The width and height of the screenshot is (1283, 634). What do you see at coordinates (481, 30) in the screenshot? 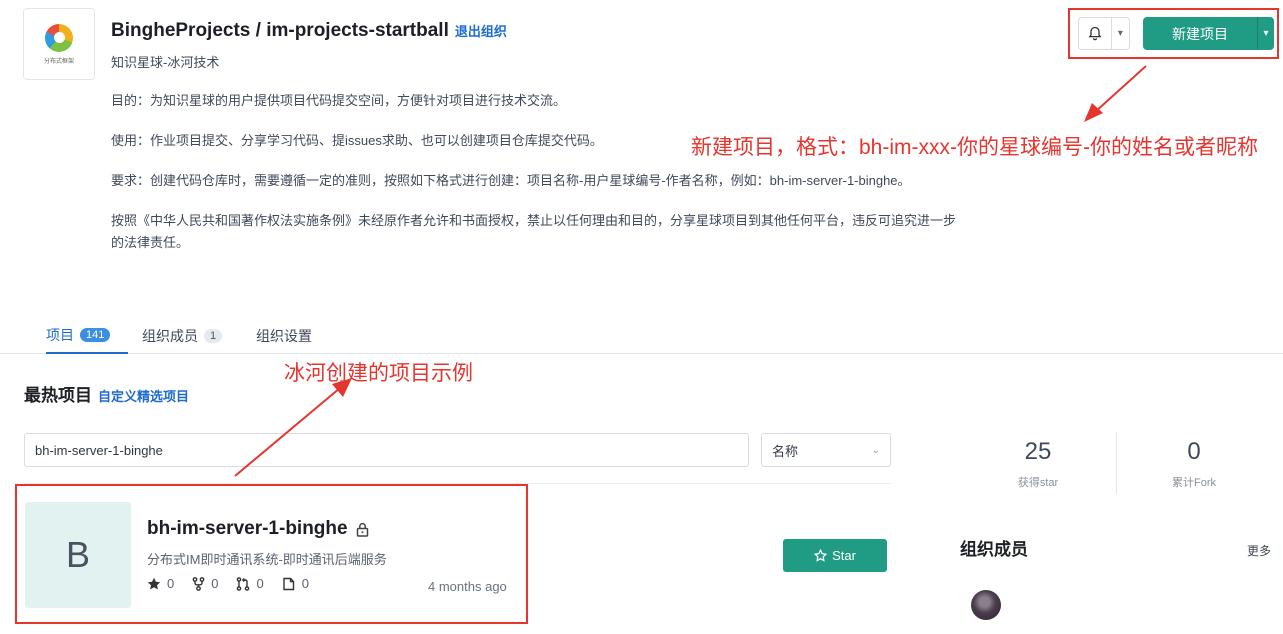
I see `exit-org-link: 退出组织` at bounding box center [481, 30].